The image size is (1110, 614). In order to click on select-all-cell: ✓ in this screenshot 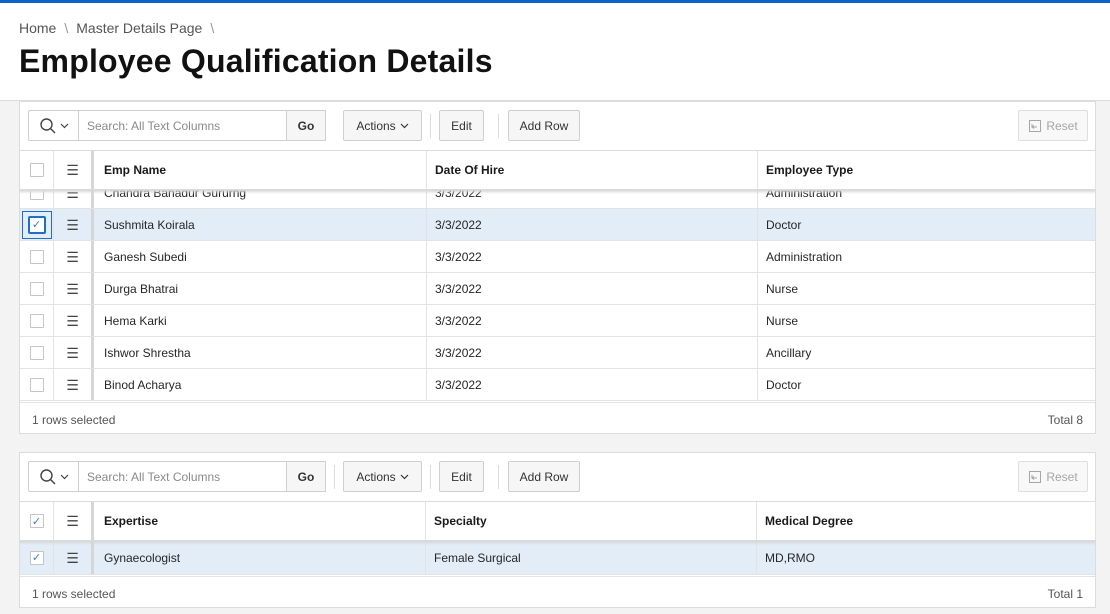, I will do `click(37, 521)`.